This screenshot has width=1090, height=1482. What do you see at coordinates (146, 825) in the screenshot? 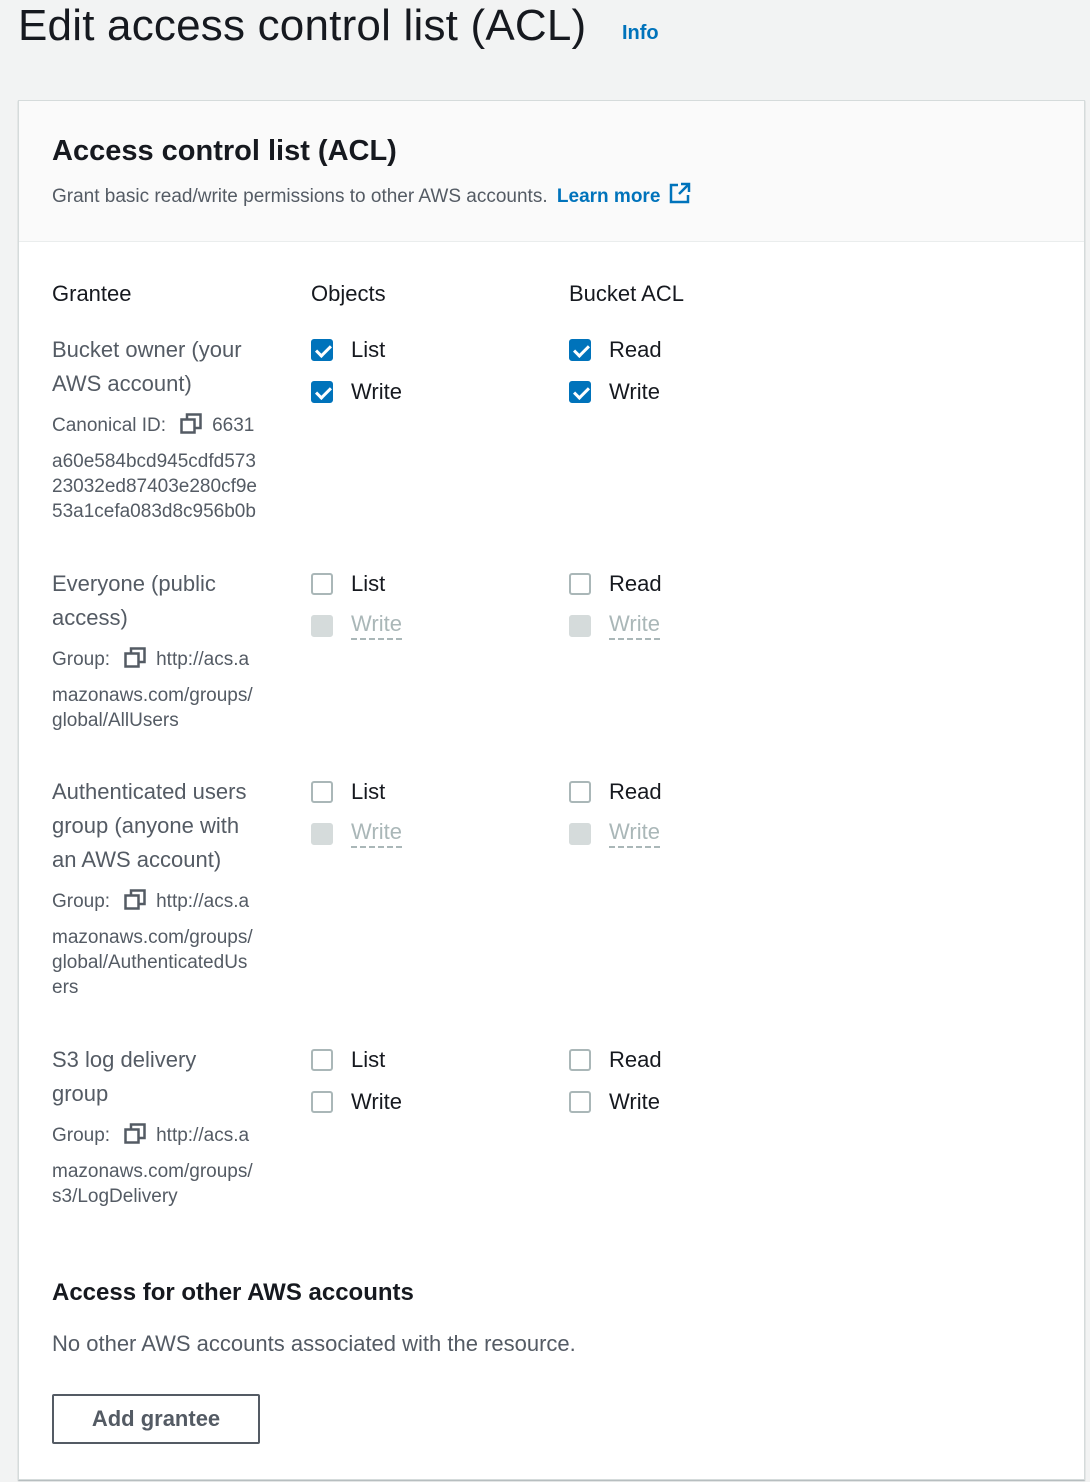
I see `grantee-name-line: group (anyone with` at bounding box center [146, 825].